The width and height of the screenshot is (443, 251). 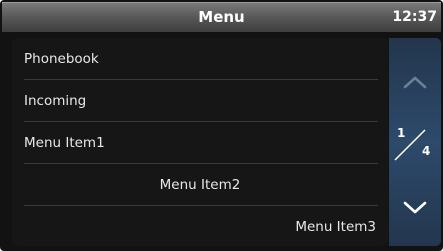 What do you see at coordinates (401, 133) in the screenshot?
I see `current-page: 1` at bounding box center [401, 133].